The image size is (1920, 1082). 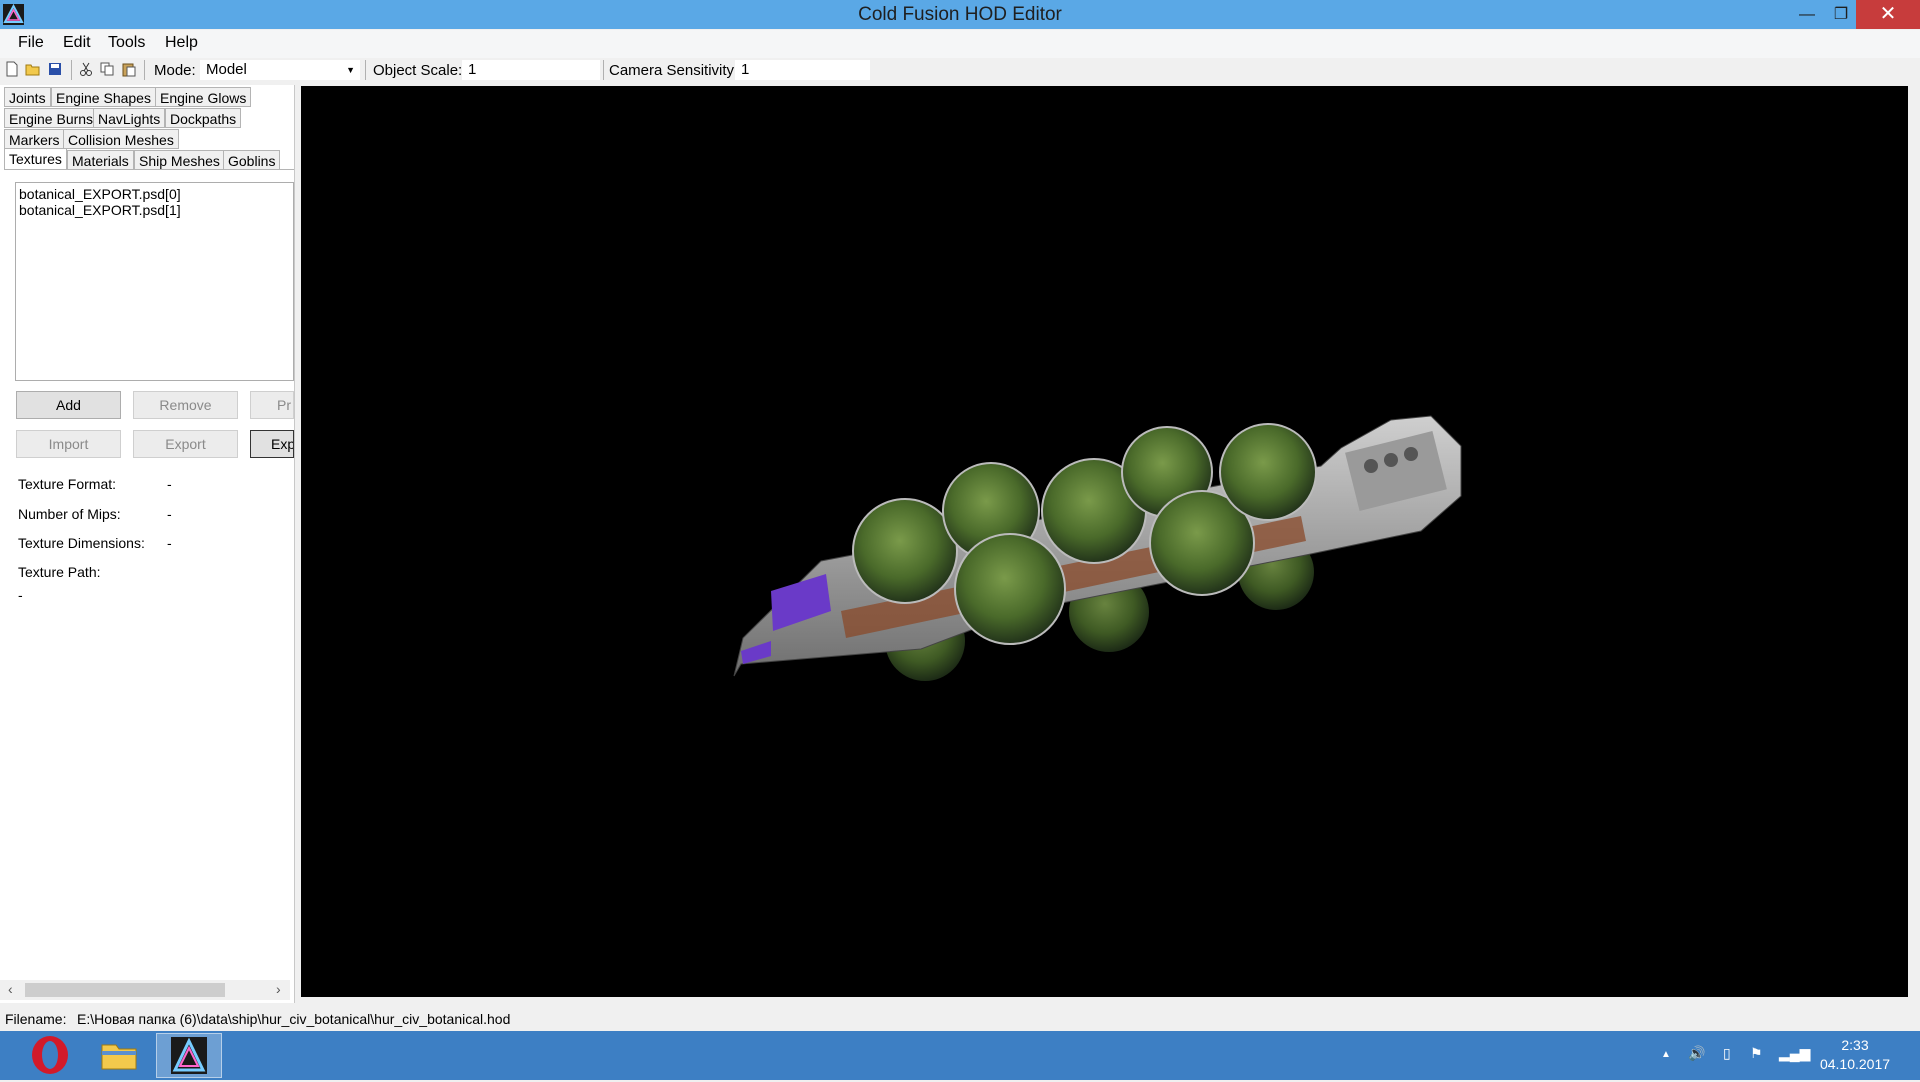 I want to click on menu-bar: File Edit Tools Help, so click(x=960, y=44).